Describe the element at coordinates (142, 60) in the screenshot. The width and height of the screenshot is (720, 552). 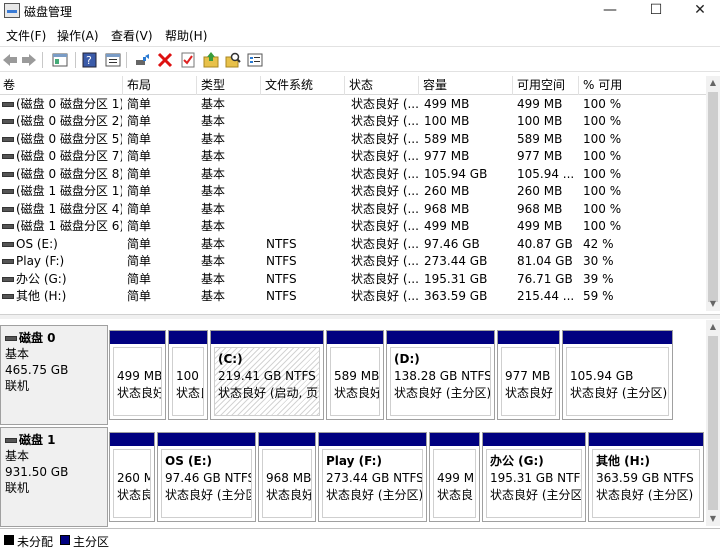
I see `connect-icon` at that location.